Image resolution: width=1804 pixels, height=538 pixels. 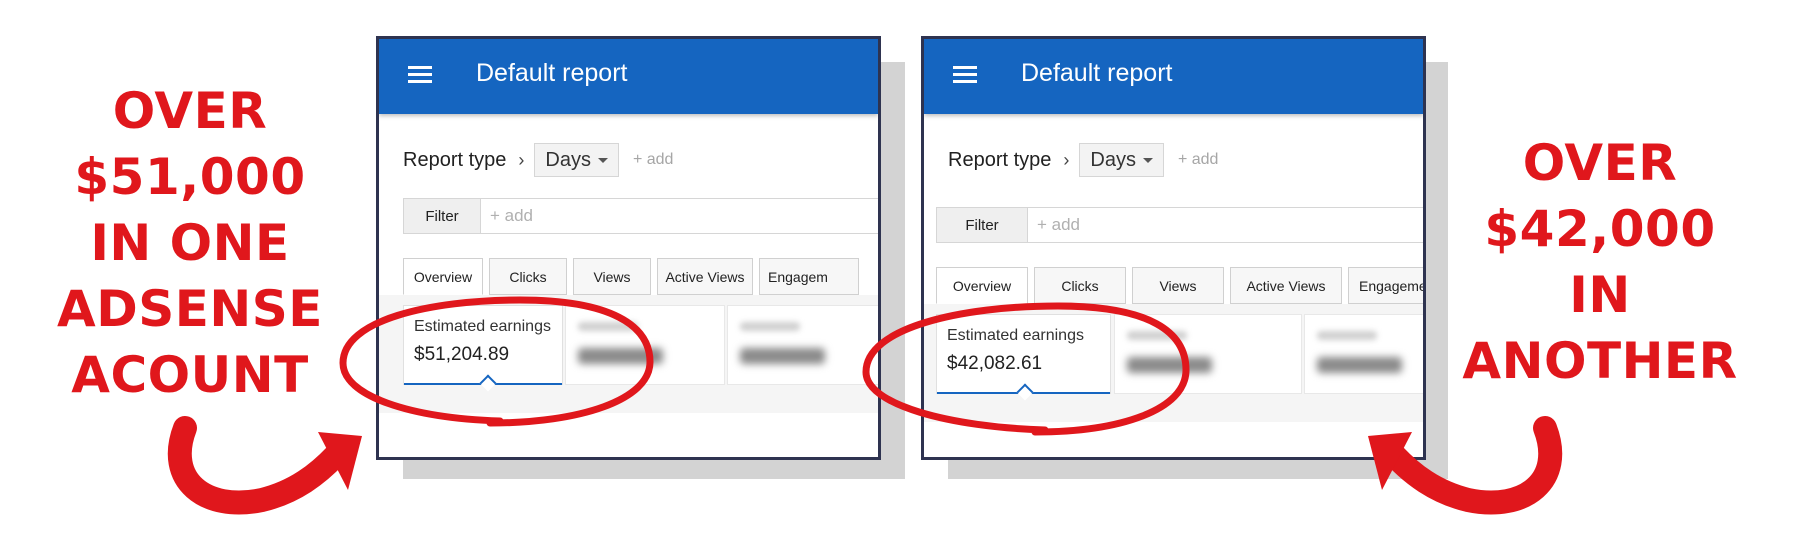 I want to click on highlight-circle-left, so click(x=496, y=361).